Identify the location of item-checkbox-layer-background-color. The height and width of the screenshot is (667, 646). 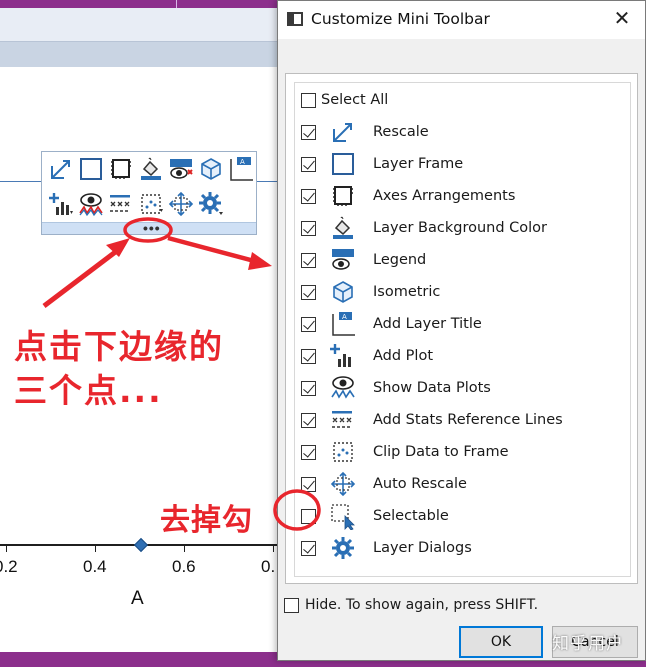
(308, 228).